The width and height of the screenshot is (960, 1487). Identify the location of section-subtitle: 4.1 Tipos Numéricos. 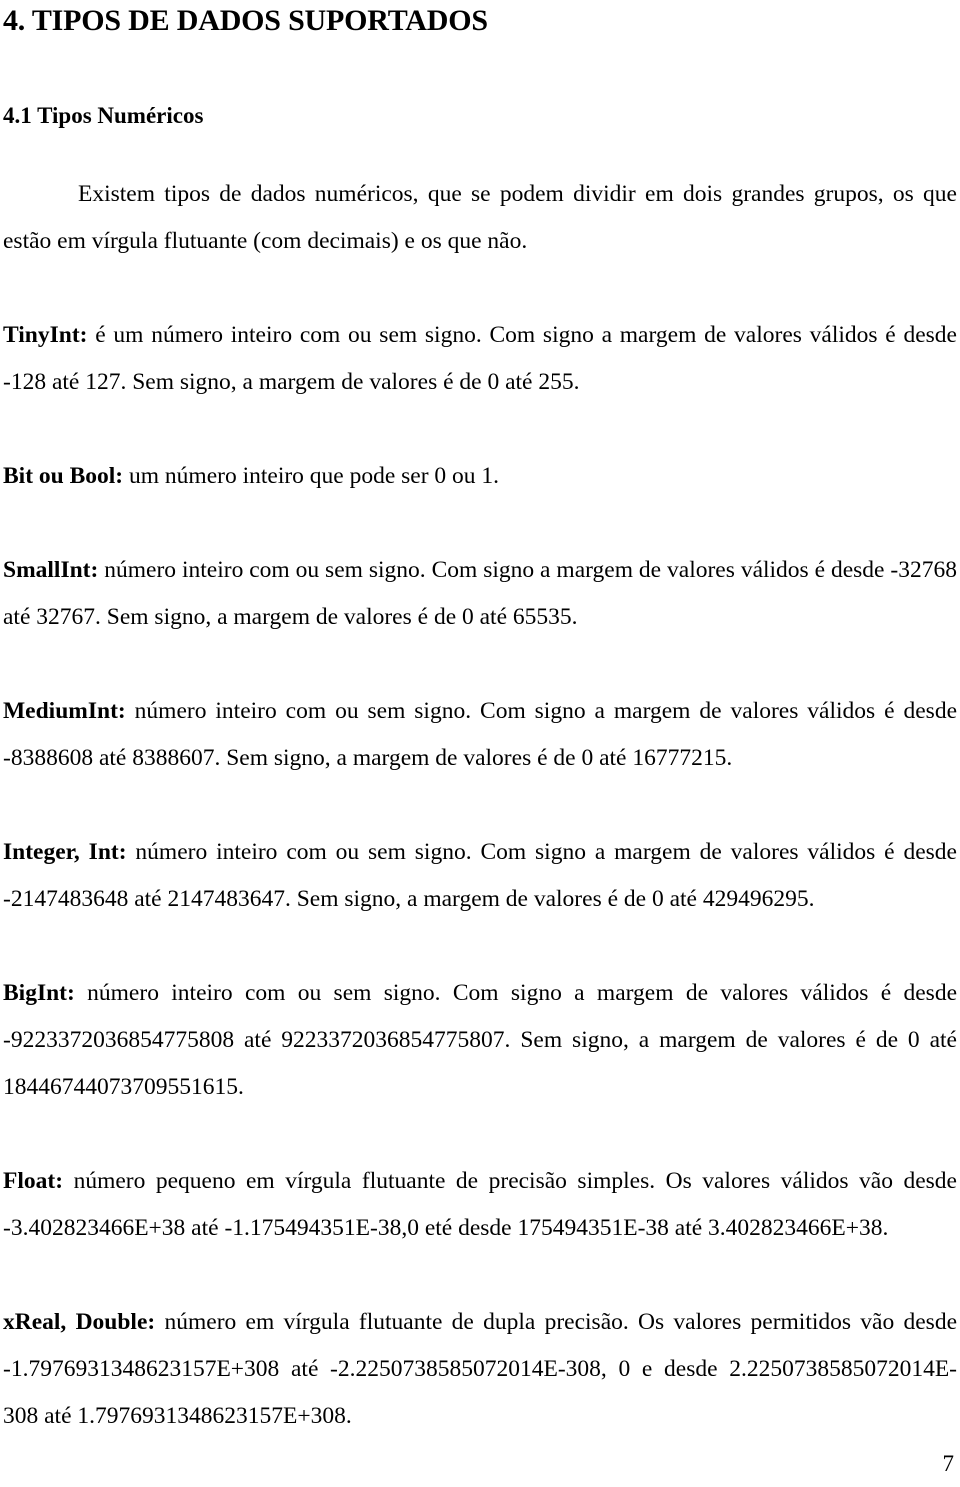
(103, 115).